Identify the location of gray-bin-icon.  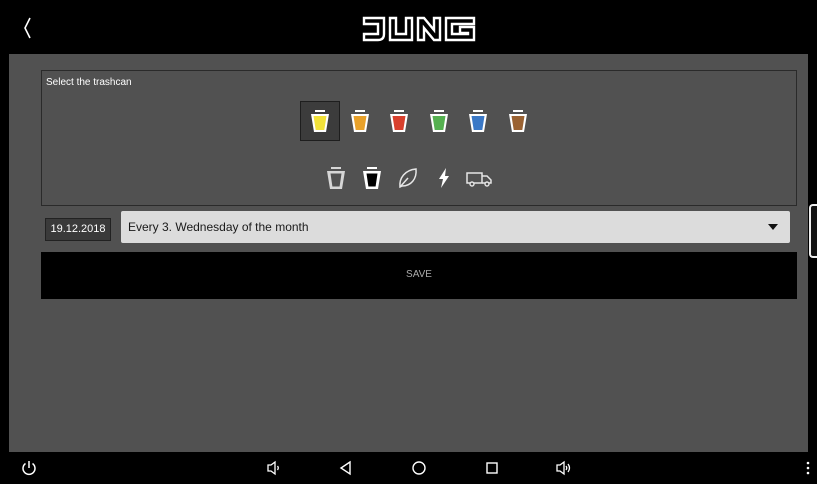
(336, 178).